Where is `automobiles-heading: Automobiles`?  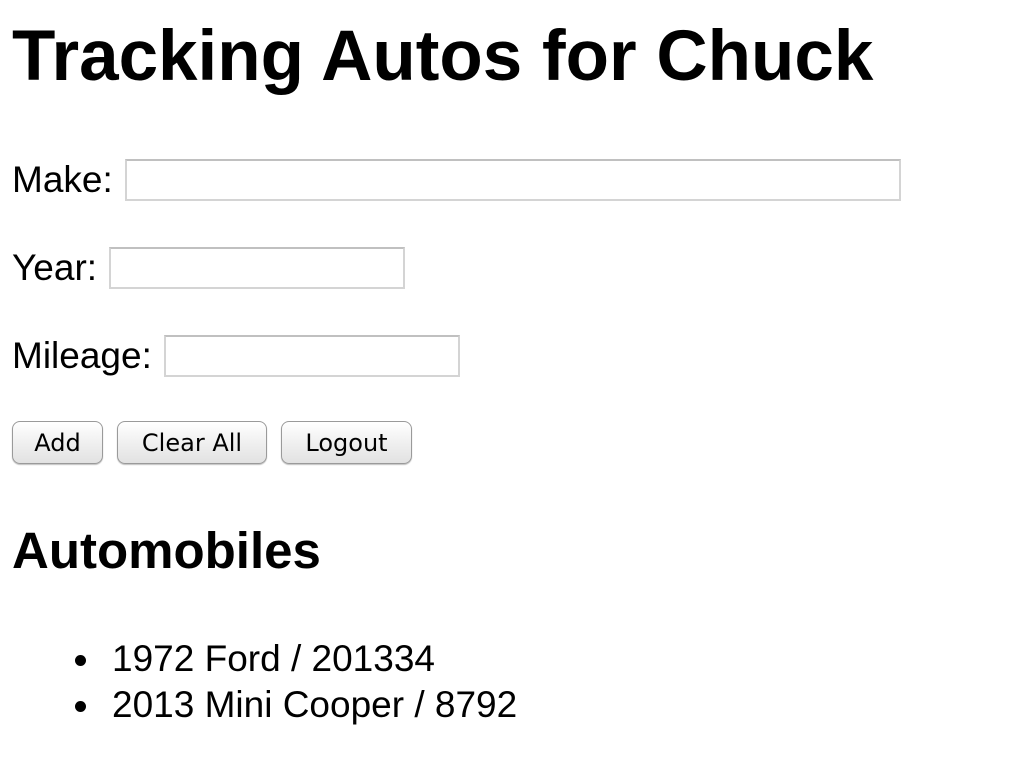 automobiles-heading: Automobiles is located at coordinates (166, 550).